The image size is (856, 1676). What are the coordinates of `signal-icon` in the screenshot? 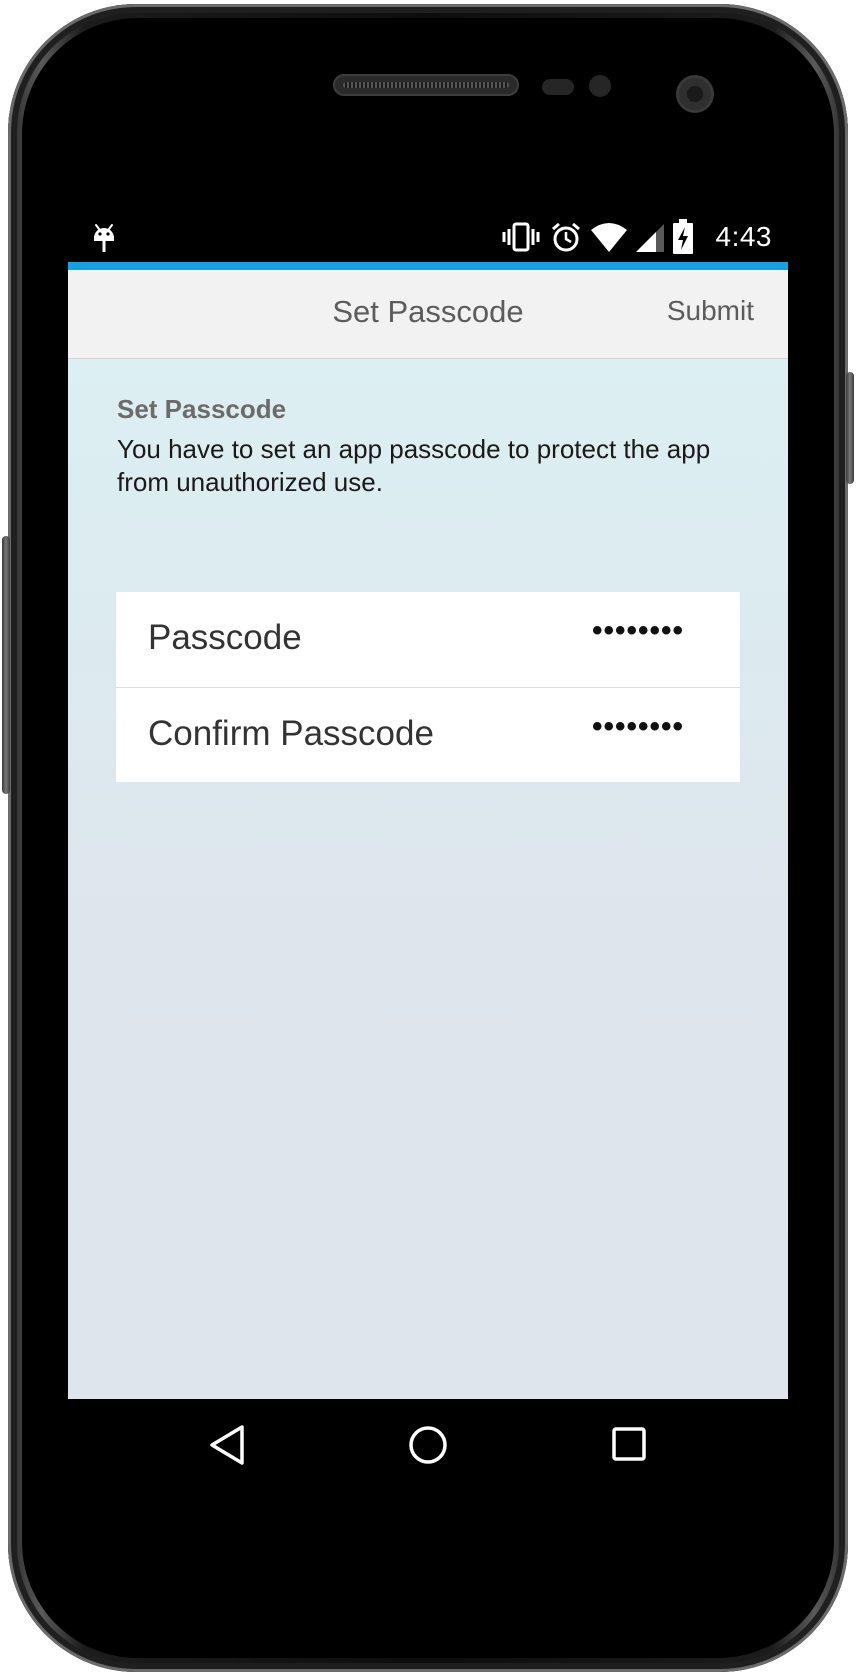 It's located at (650, 238).